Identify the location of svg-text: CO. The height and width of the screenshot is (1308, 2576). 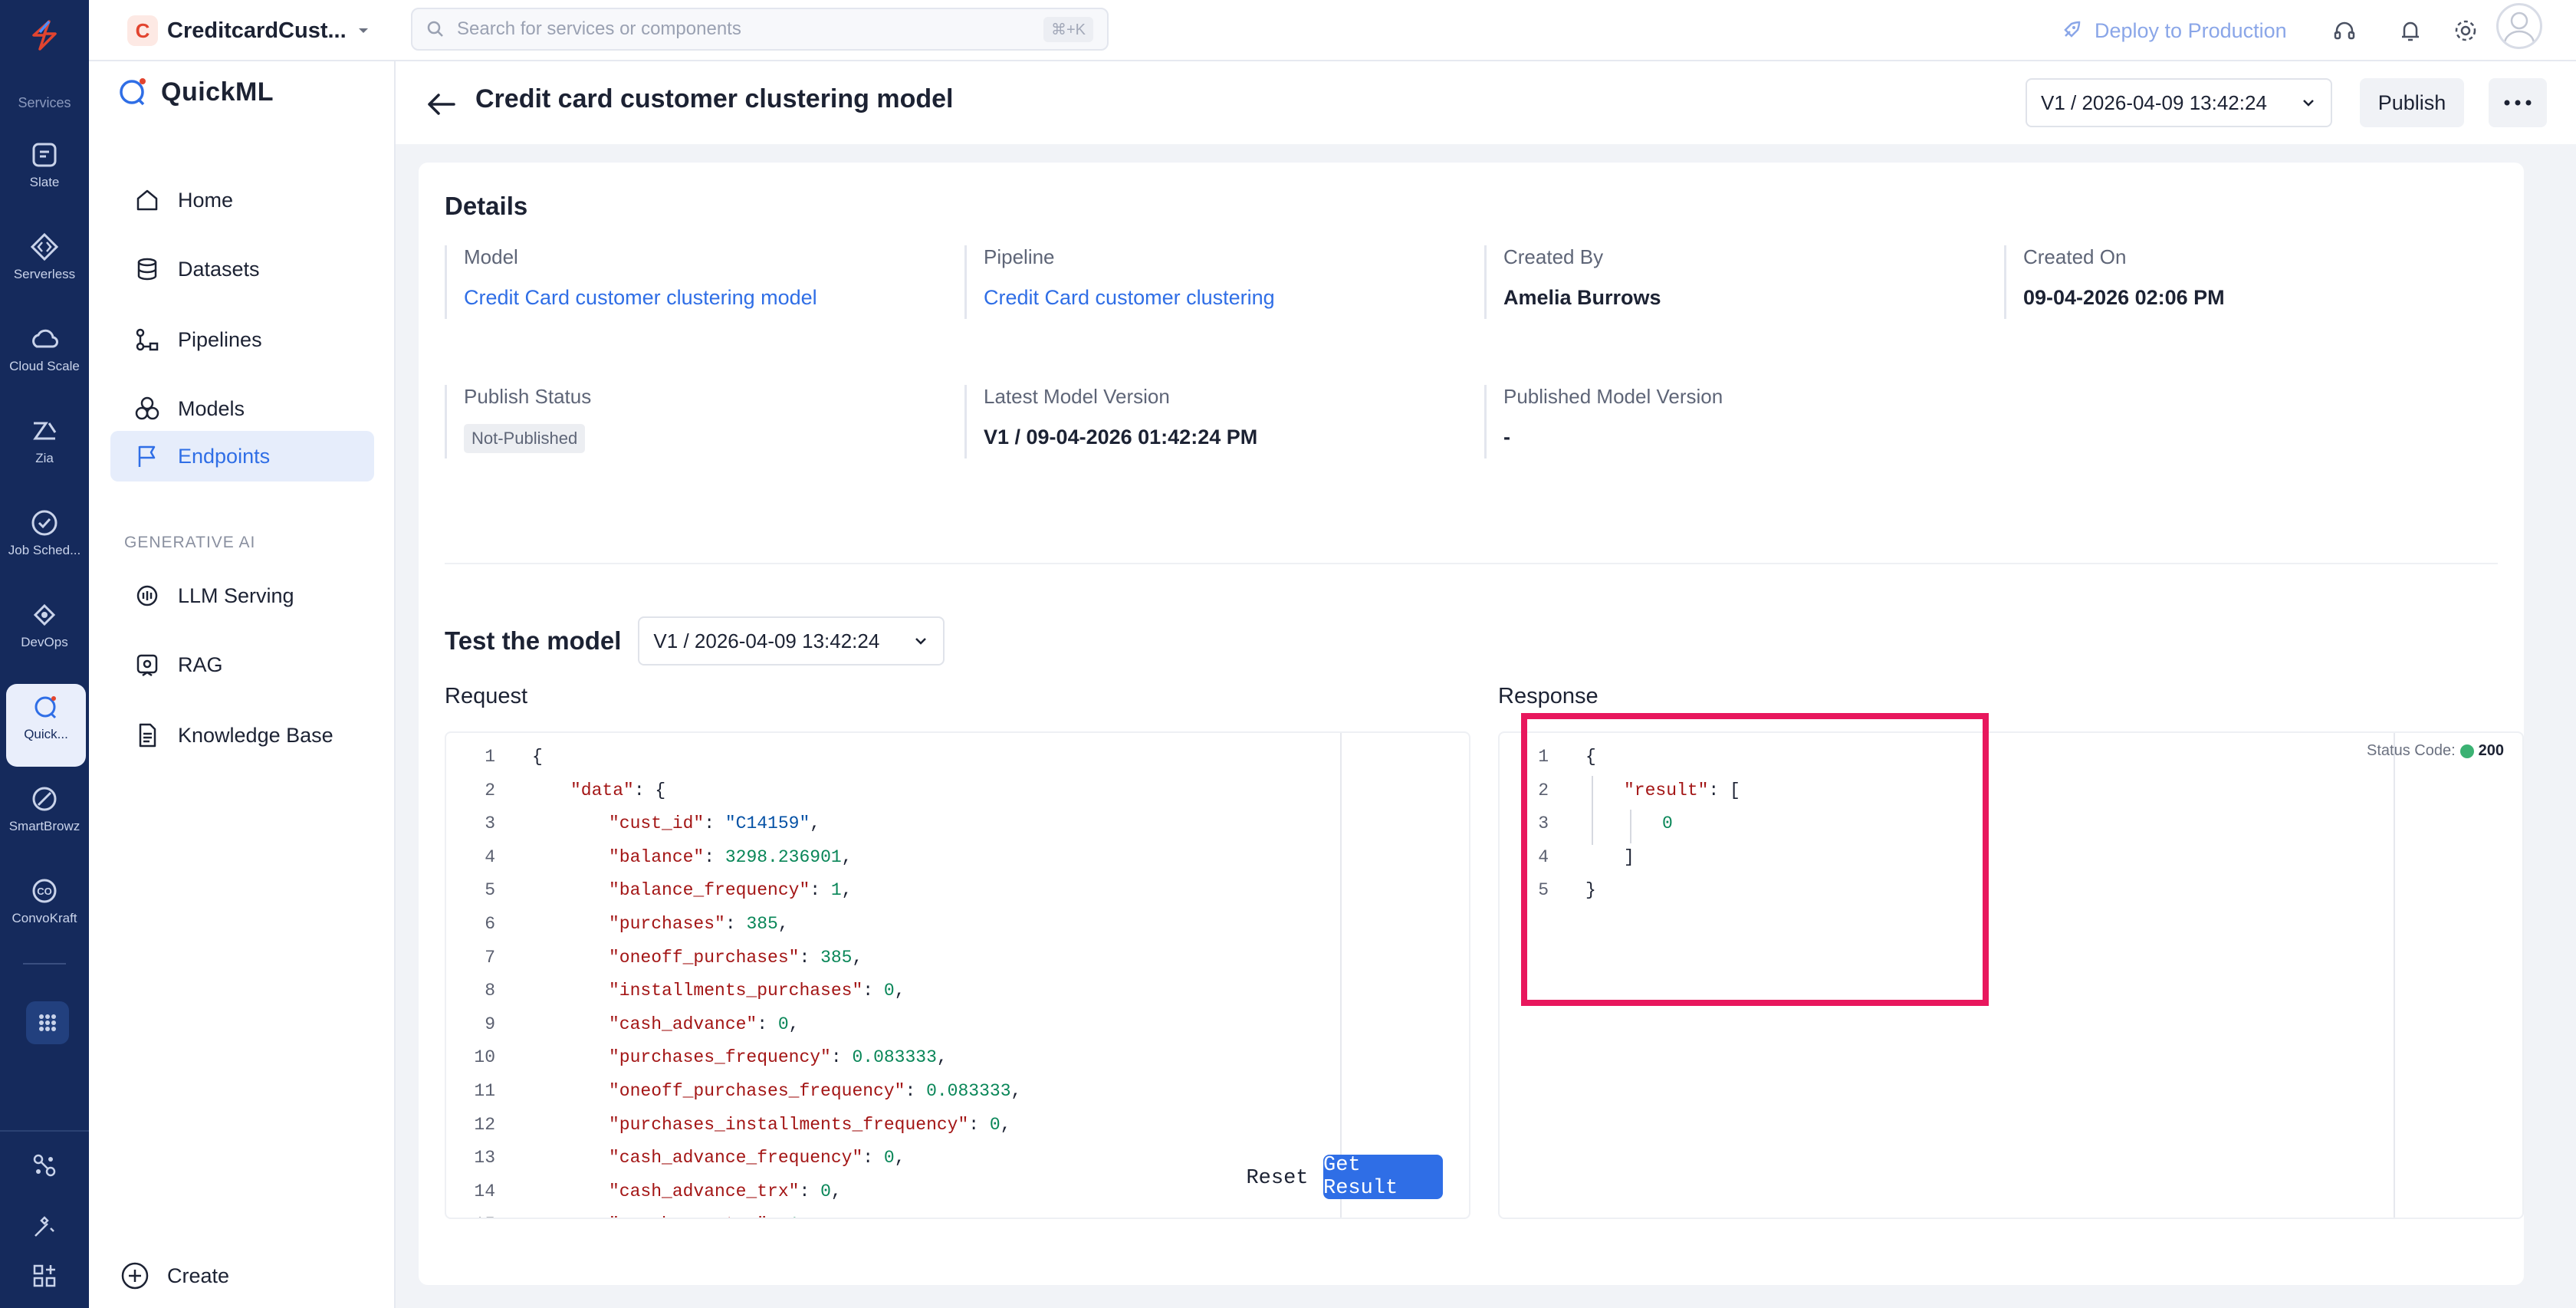
(44, 891).